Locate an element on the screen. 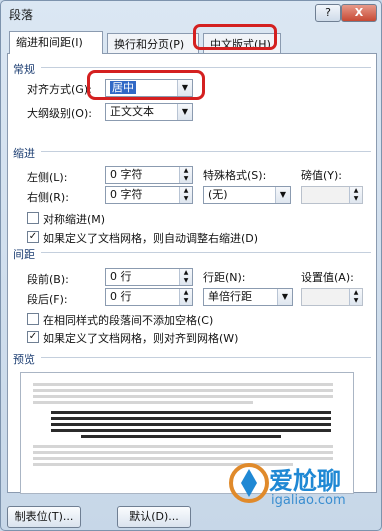 This screenshot has width=382, height=531. site-watermark: 爱尬聊 igaliao.com is located at coordinates (302, 488).